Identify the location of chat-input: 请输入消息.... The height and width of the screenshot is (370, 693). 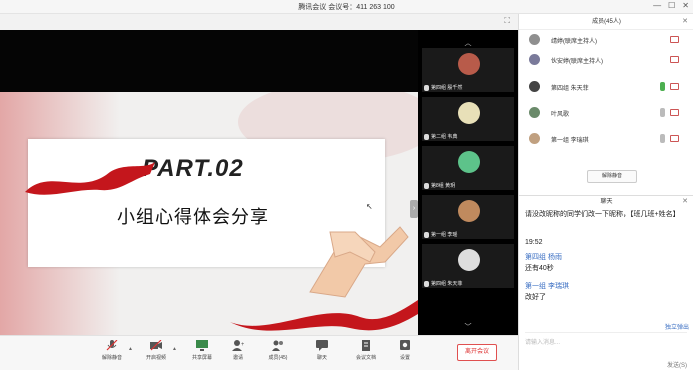
(606, 340).